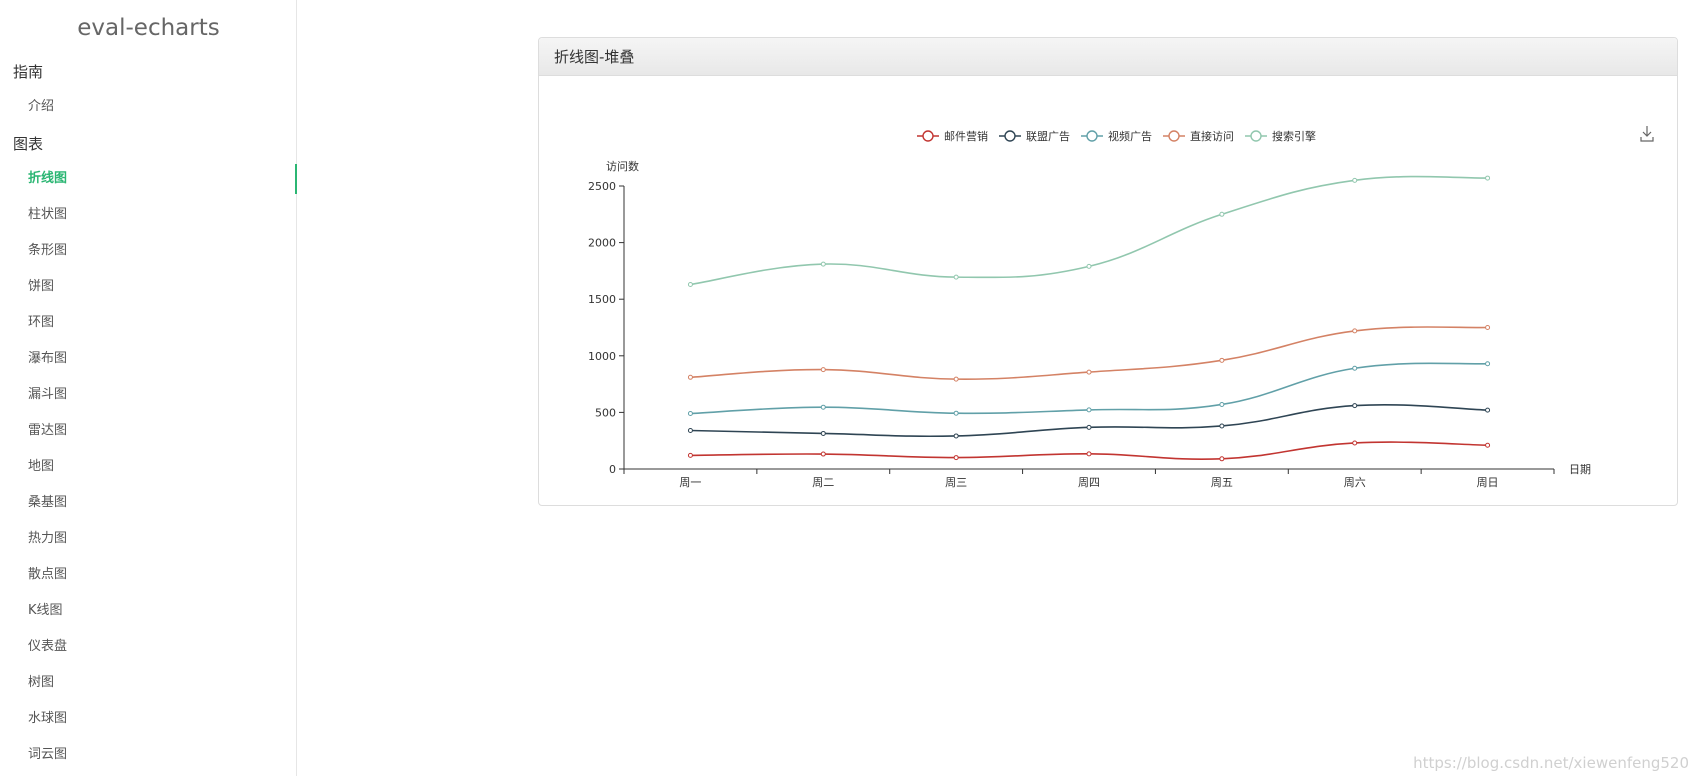  Describe the element at coordinates (1048, 136) in the screenshot. I see `legend-label: 联盟广告` at that location.